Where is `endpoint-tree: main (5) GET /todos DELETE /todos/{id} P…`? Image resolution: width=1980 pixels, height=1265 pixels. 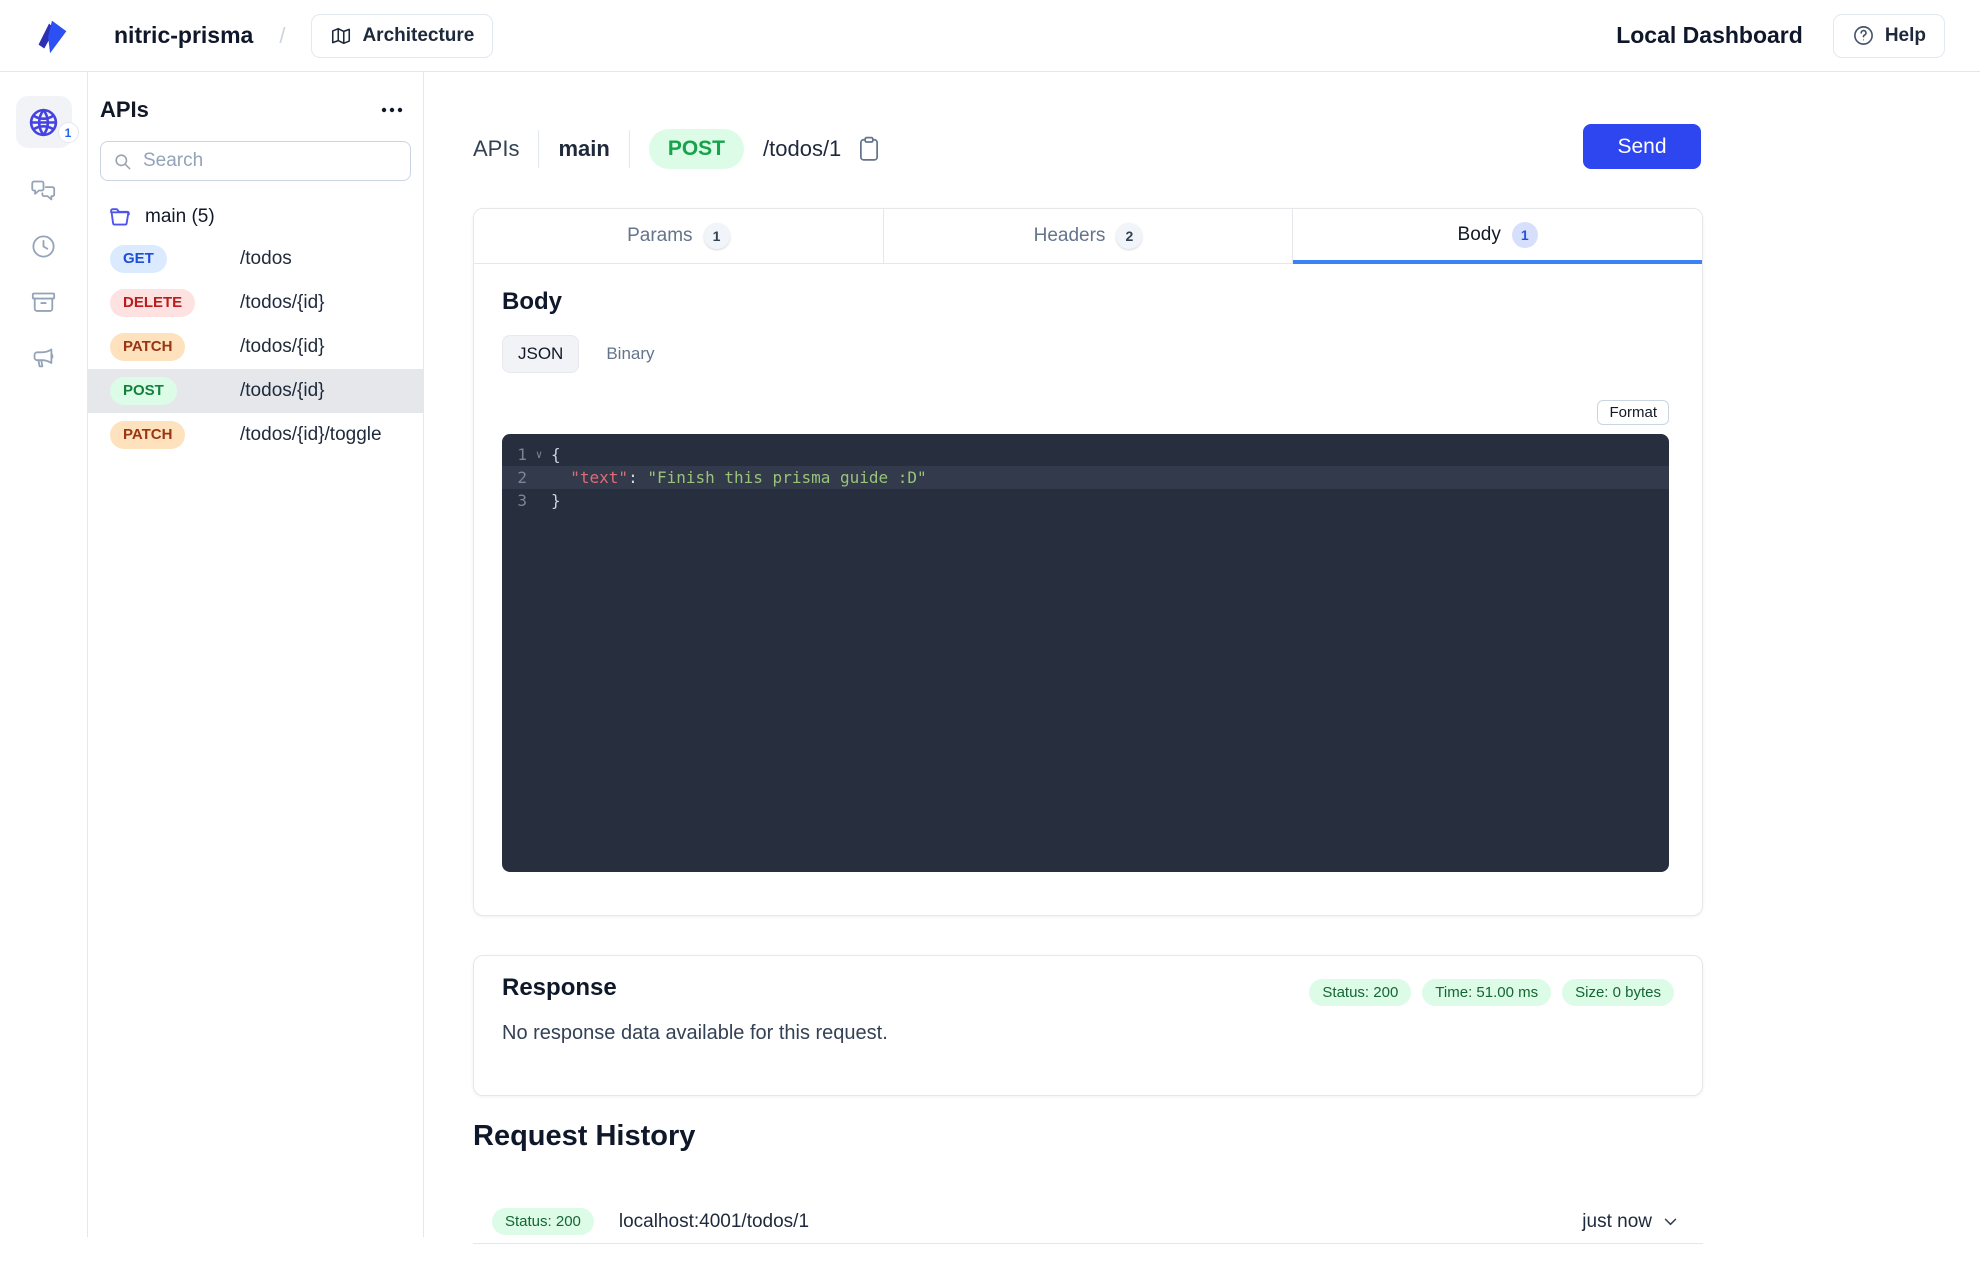 endpoint-tree: main (5) GET /todos DELETE /todos/{id} P… is located at coordinates (255, 327).